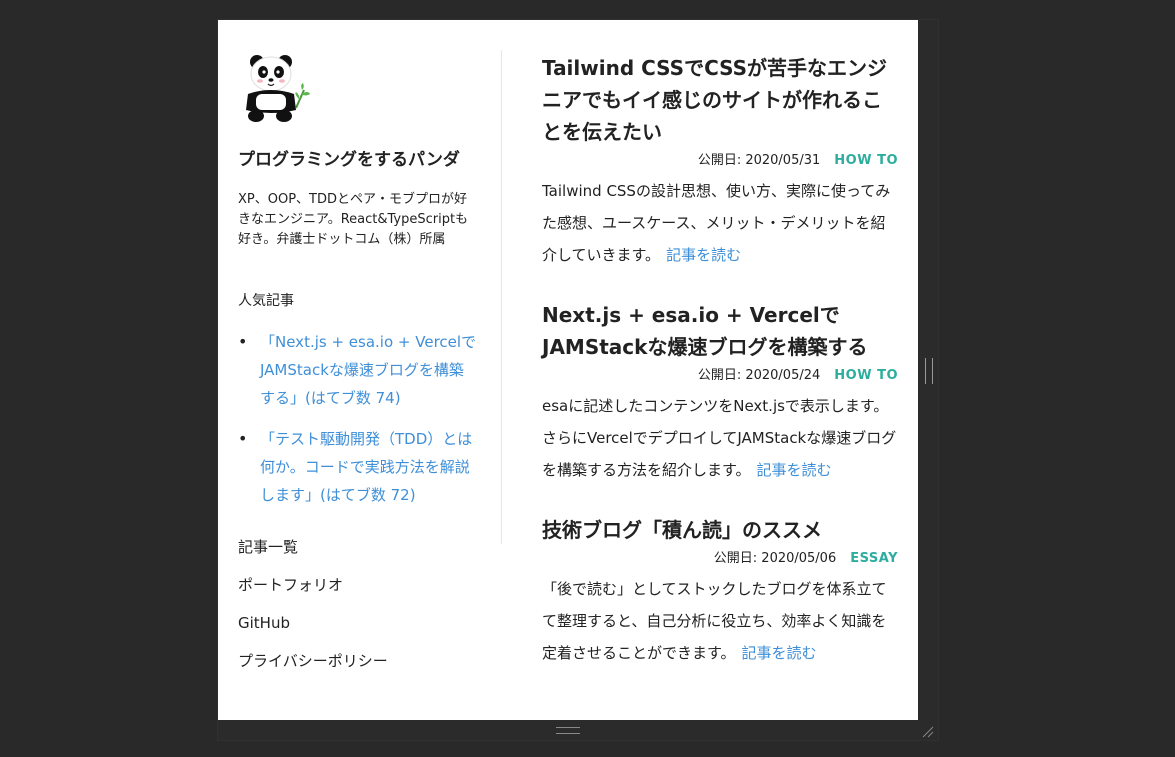 This screenshot has width=1175, height=757. Describe the element at coordinates (720, 530) in the screenshot. I see `post-title: 技術ブログ「積ん読」のススメ` at that location.